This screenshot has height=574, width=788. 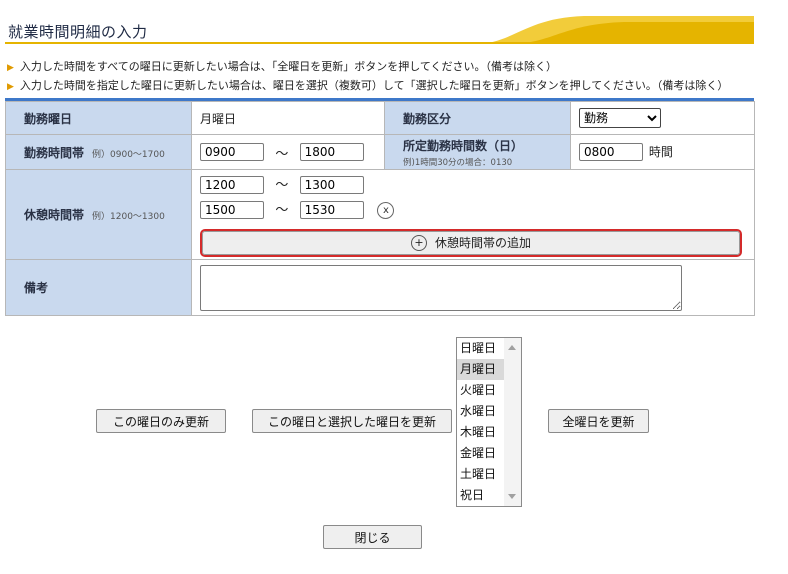 I want to click on title-underline, so click(x=379, y=43).